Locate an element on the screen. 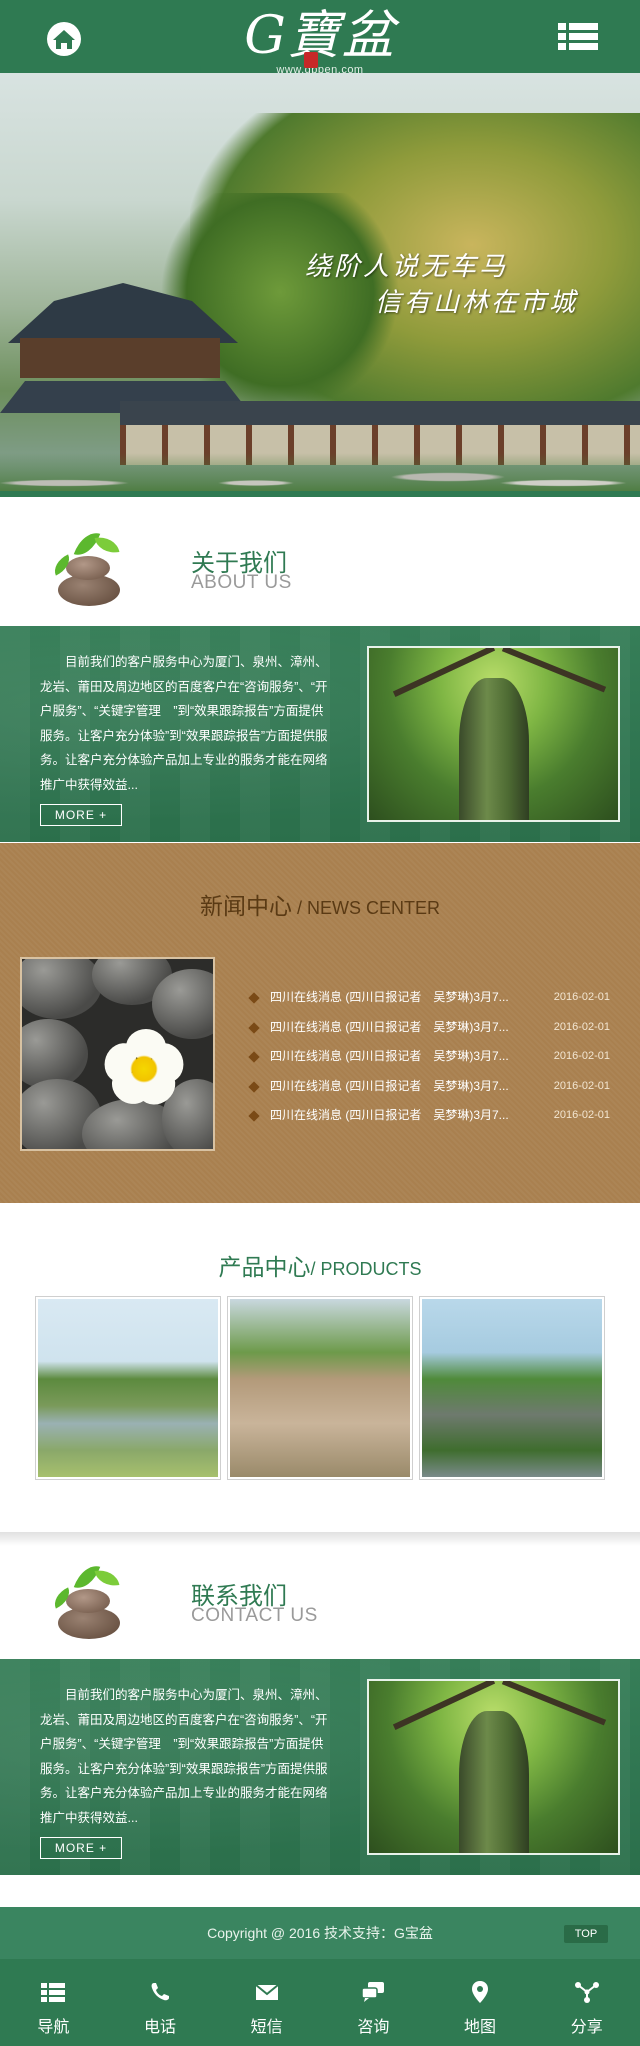 This screenshot has width=640, height=2046. contact-more-button: MORE + is located at coordinates (81, 1848).